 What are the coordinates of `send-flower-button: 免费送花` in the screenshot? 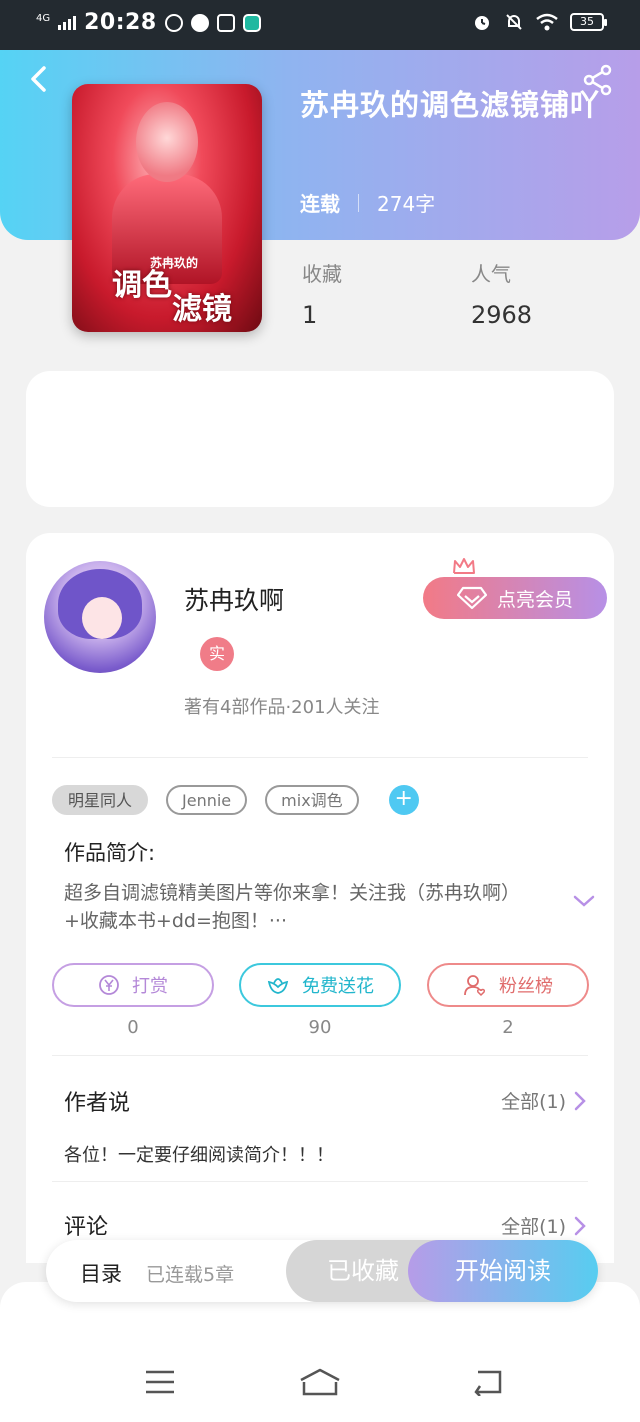 It's located at (320, 985).